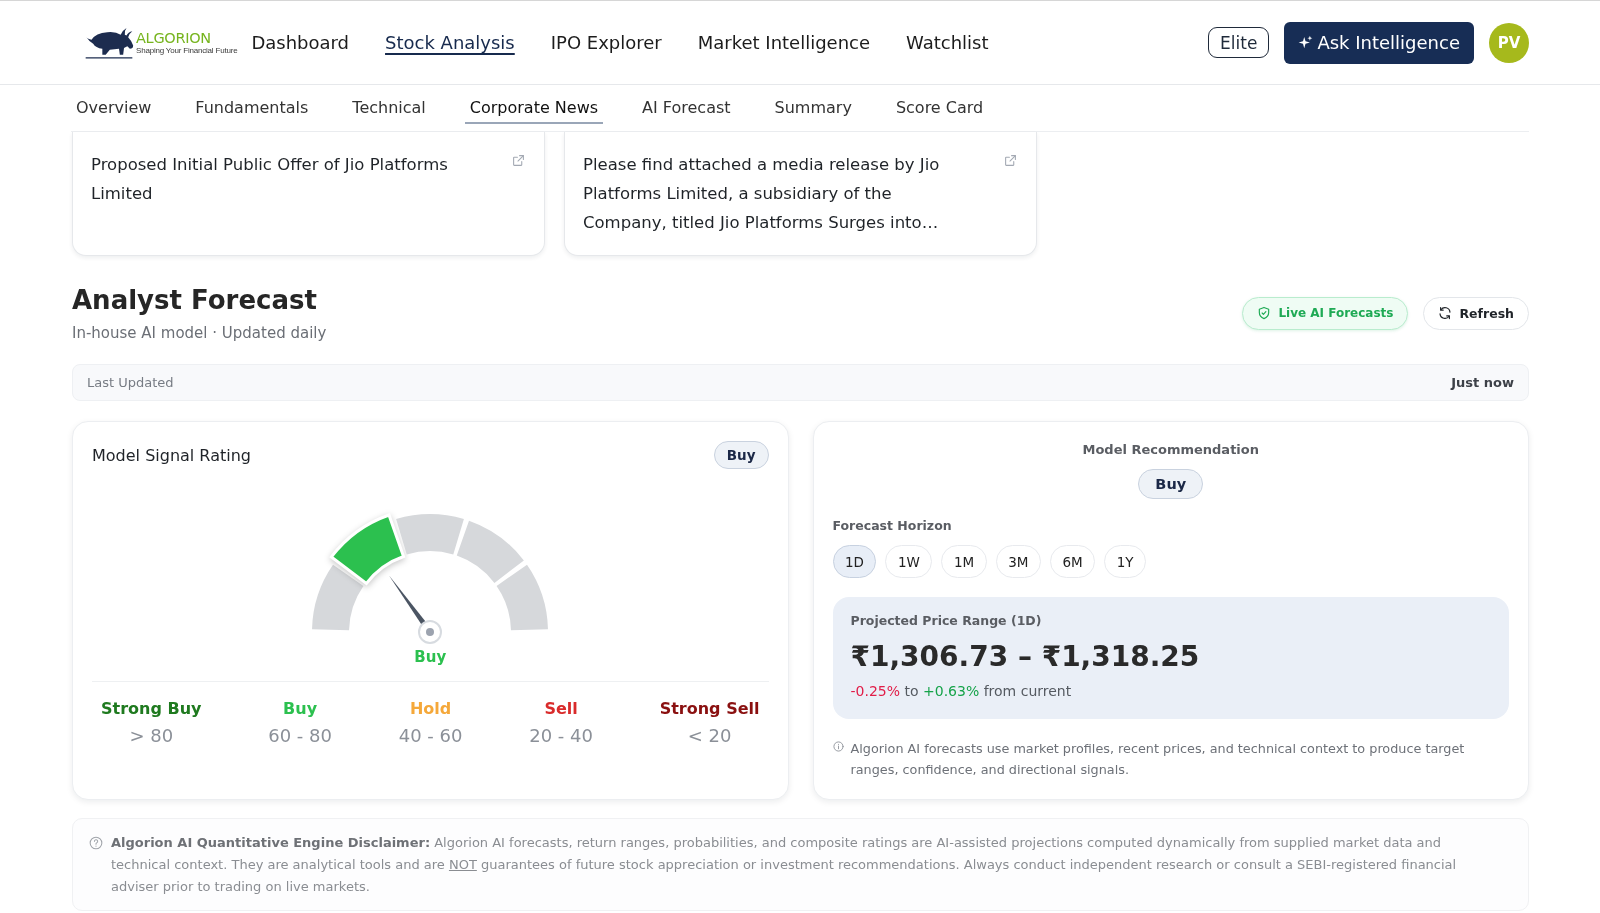 The image size is (1600, 913). What do you see at coordinates (114, 109) in the screenshot?
I see `section-tab: Overview` at bounding box center [114, 109].